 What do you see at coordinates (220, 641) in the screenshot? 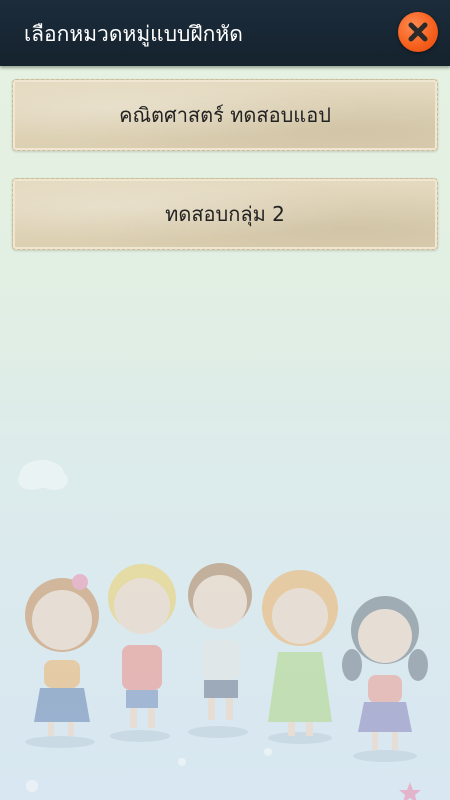
I see `child-boy-center` at bounding box center [220, 641].